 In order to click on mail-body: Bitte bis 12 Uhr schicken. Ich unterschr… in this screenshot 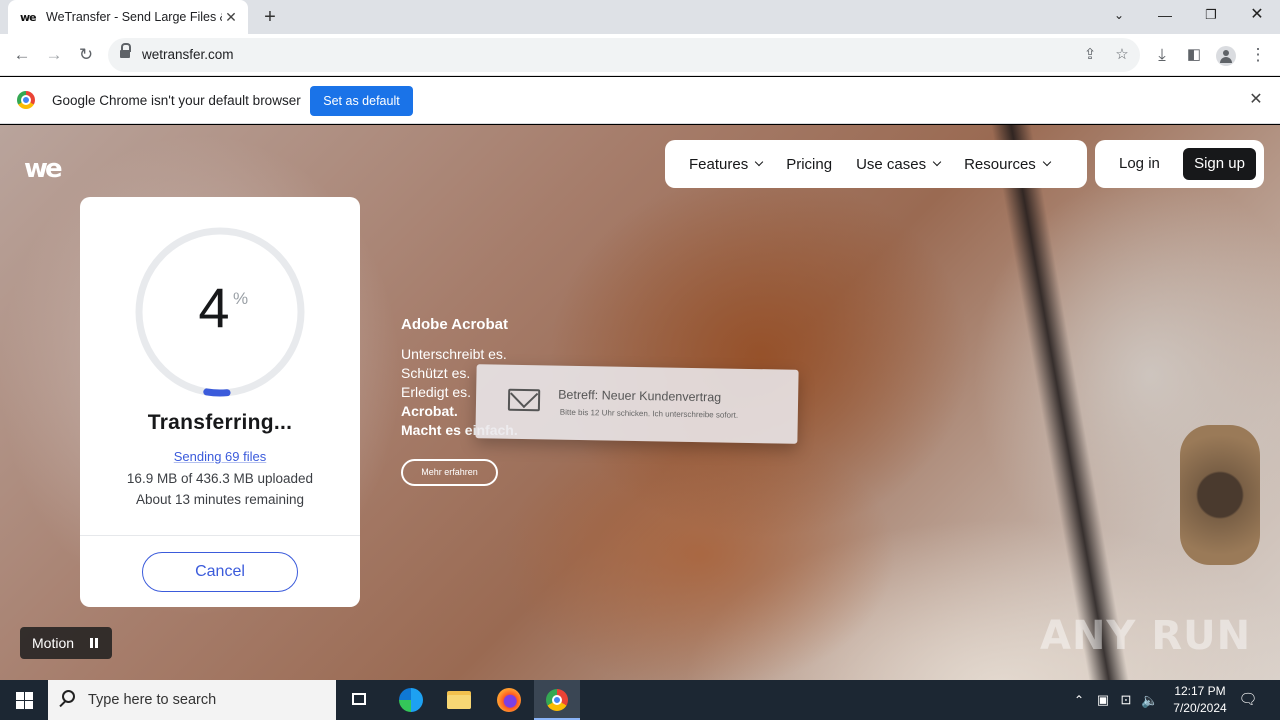, I will do `click(649, 413)`.